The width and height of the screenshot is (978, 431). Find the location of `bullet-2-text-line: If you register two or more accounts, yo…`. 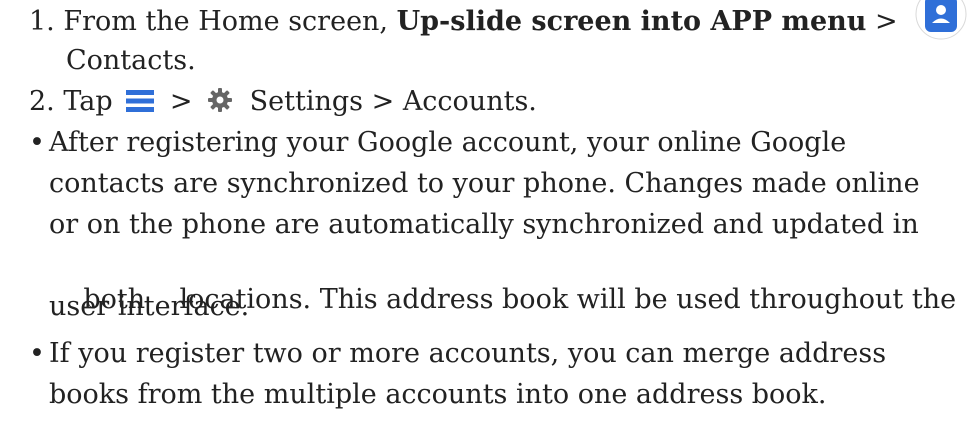

bullet-2-text-line: If you register two or more accounts, yo… is located at coordinates (468, 353).